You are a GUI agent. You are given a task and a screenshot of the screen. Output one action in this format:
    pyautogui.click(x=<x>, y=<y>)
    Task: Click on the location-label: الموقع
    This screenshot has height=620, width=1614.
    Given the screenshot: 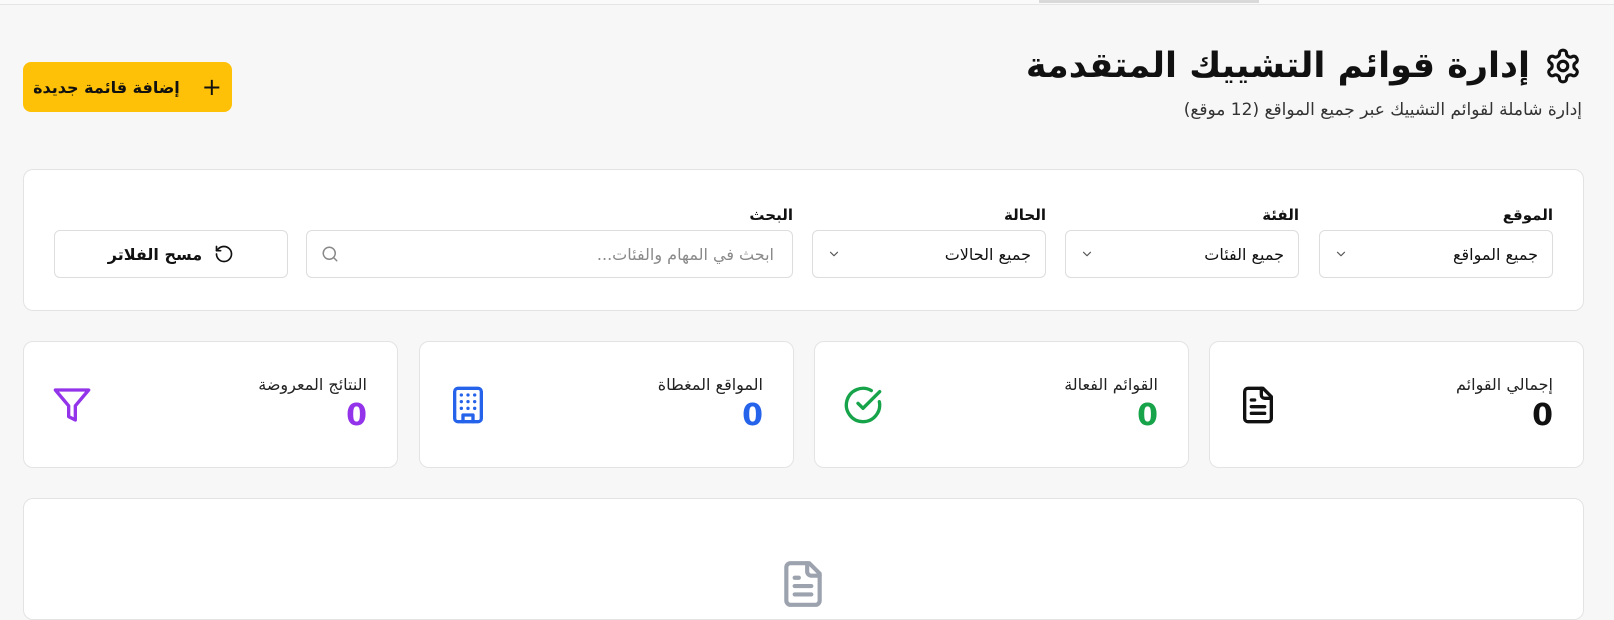 What is the action you would take?
    pyautogui.click(x=1527, y=215)
    